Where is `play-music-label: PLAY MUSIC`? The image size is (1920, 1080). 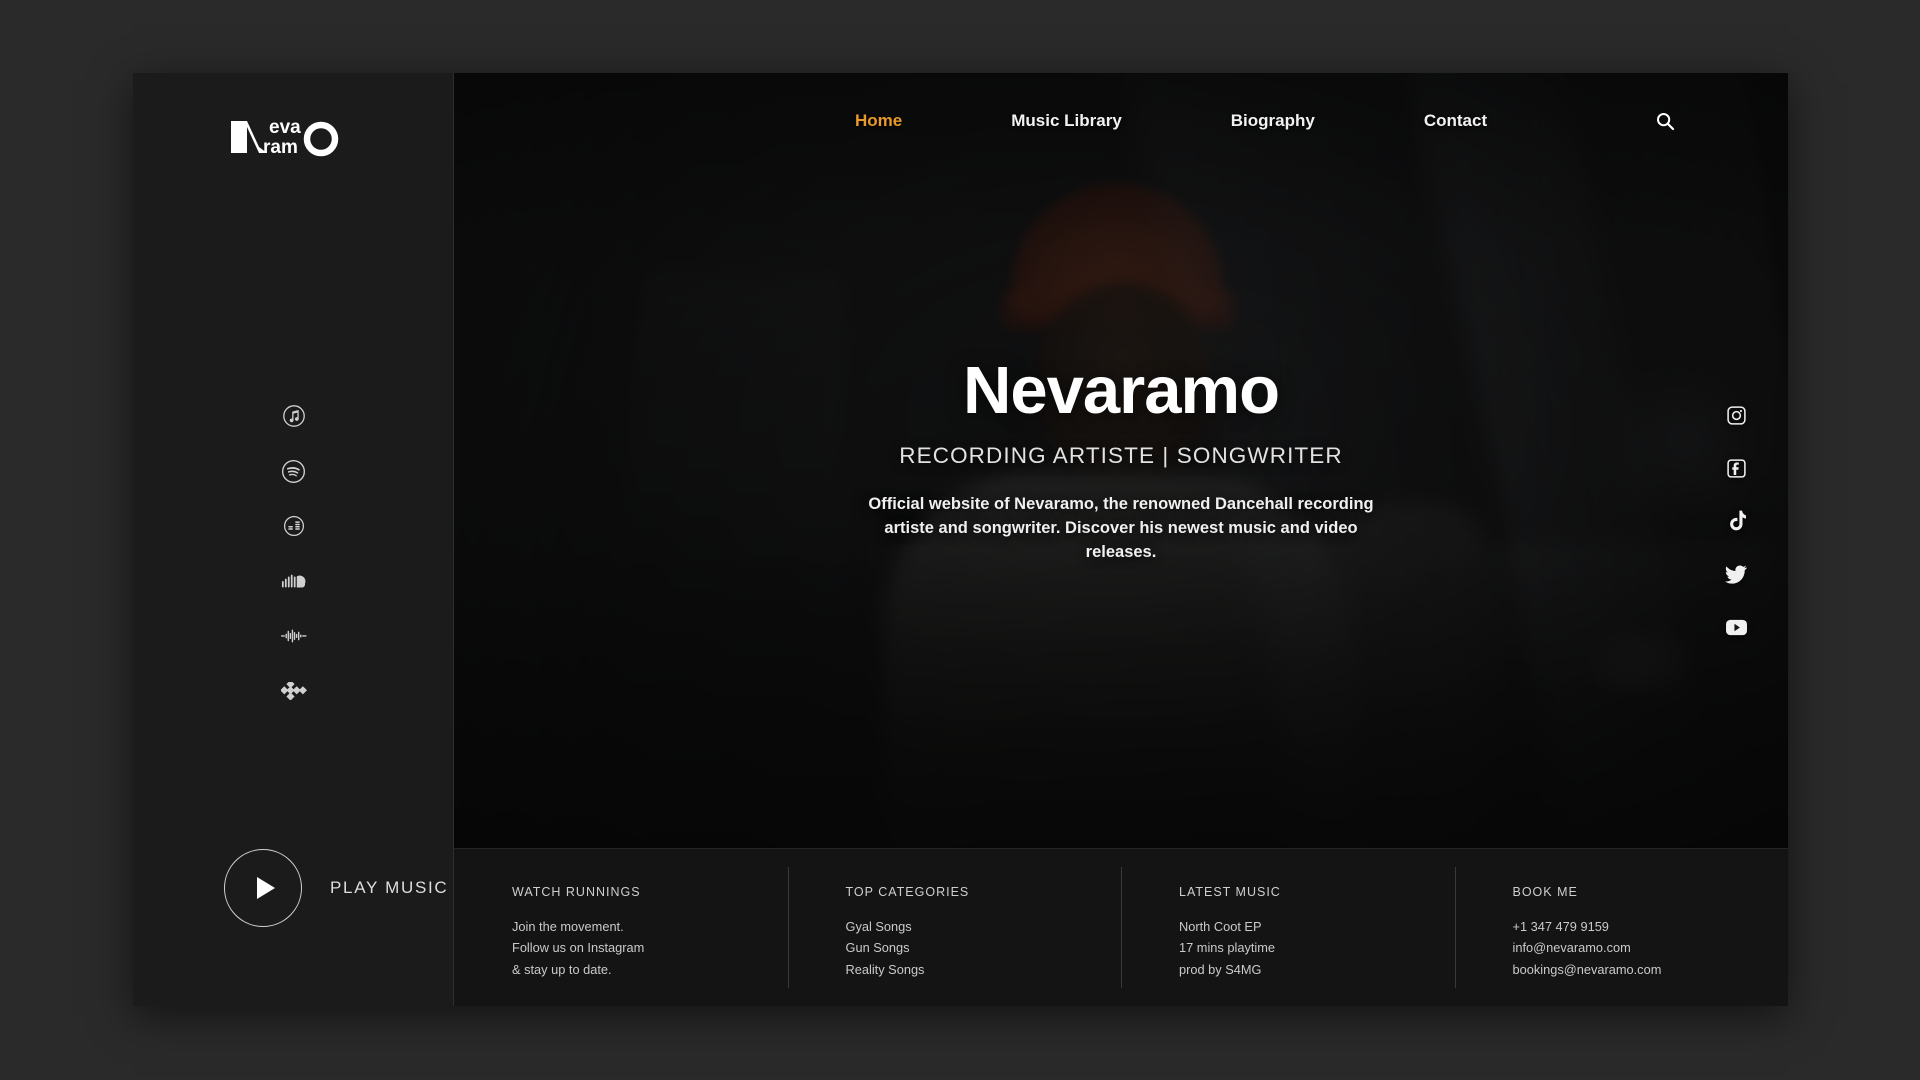
play-music-label: PLAY MUSIC is located at coordinates (389, 887).